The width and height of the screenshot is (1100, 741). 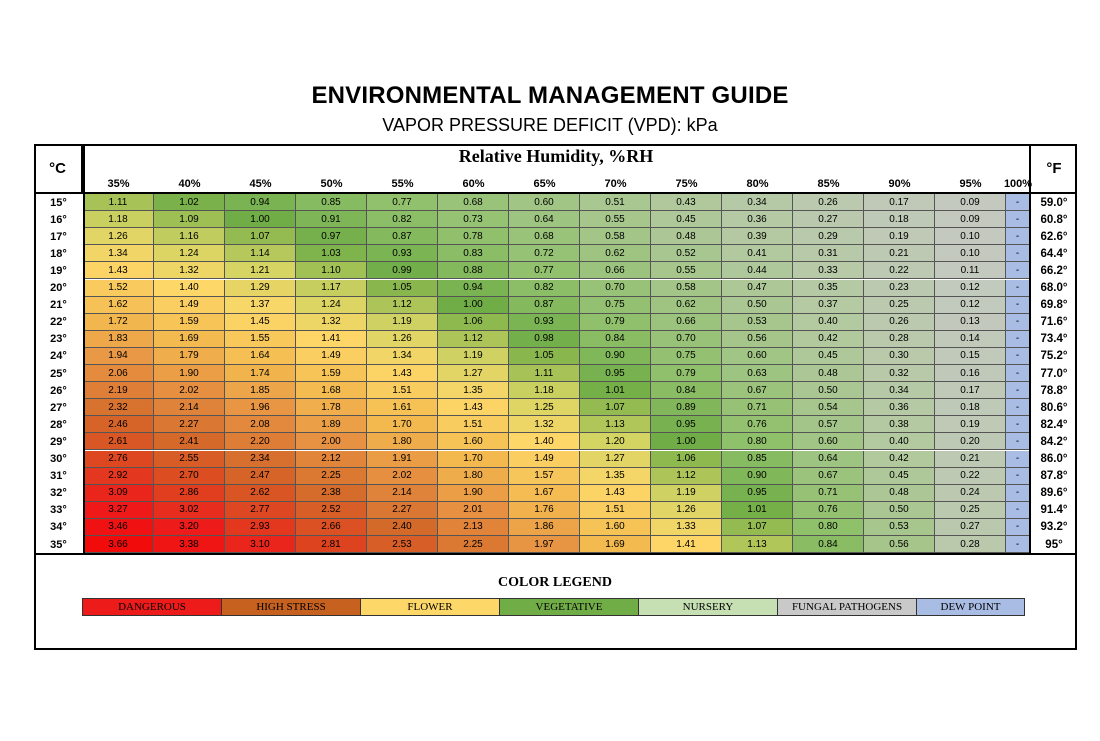 I want to click on vpd-cell: 1.68, so click(x=331, y=391).